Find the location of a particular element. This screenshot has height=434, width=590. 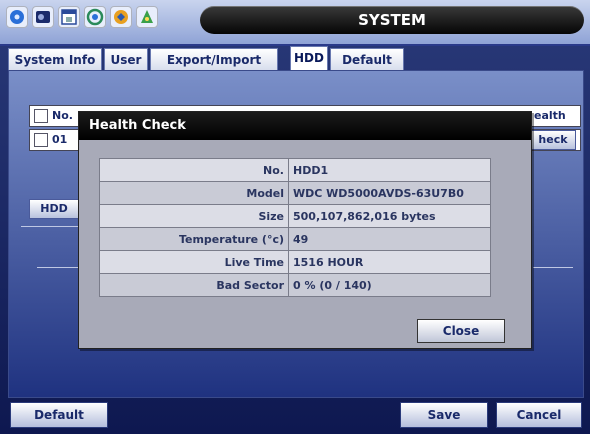

select-all-checkbox is located at coordinates (41, 116).